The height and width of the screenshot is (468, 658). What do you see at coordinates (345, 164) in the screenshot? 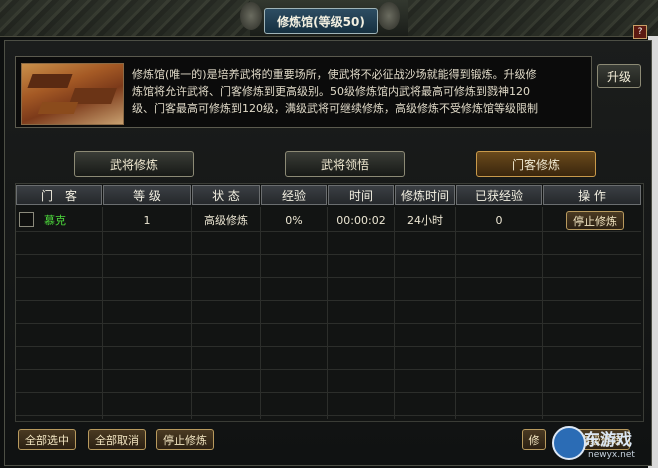
I see `tab-general-insight: 武将领悟` at bounding box center [345, 164].